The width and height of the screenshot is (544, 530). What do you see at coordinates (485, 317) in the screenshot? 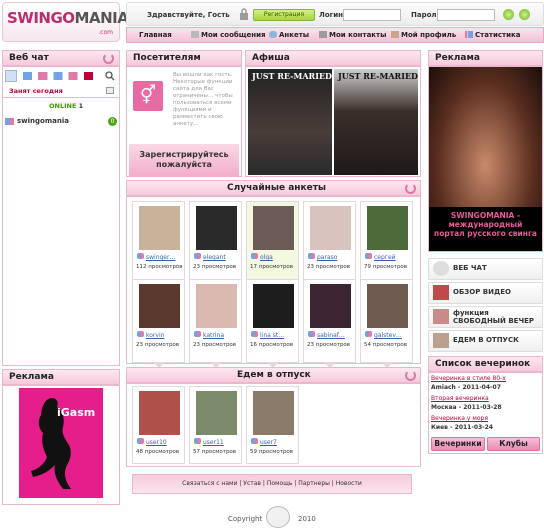
I see `free-evening-button: функция СВОБОДНЫЙ ВЕЧЕР` at bounding box center [485, 317].